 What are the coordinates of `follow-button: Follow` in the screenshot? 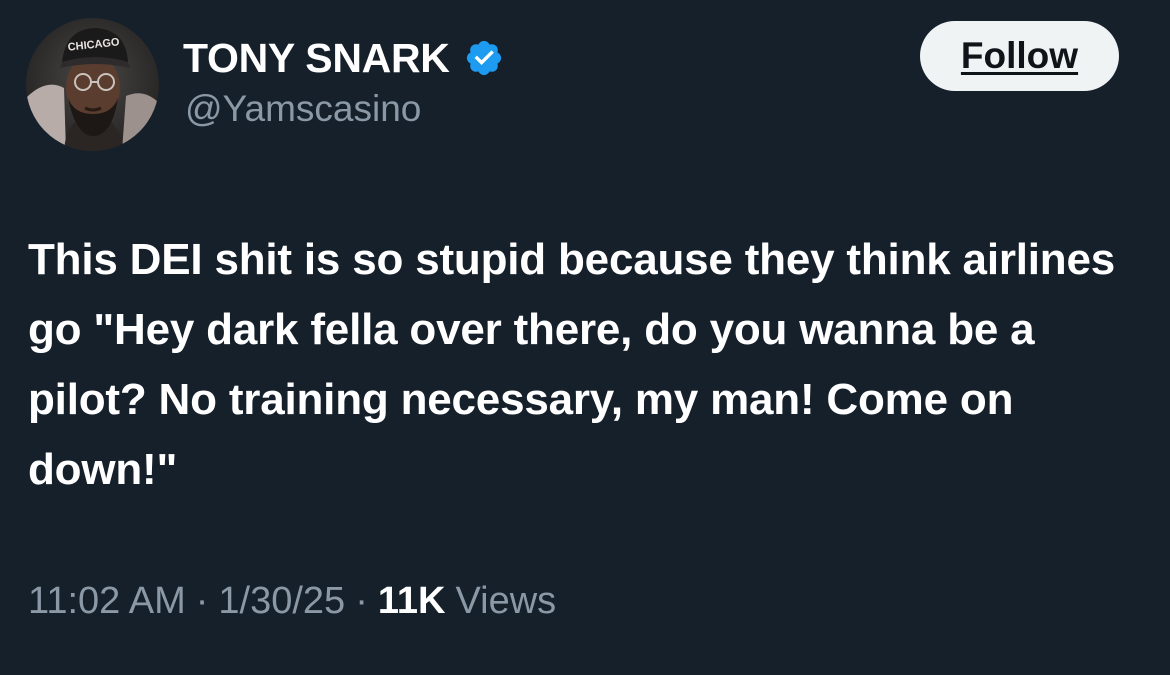 It's located at (1019, 56).